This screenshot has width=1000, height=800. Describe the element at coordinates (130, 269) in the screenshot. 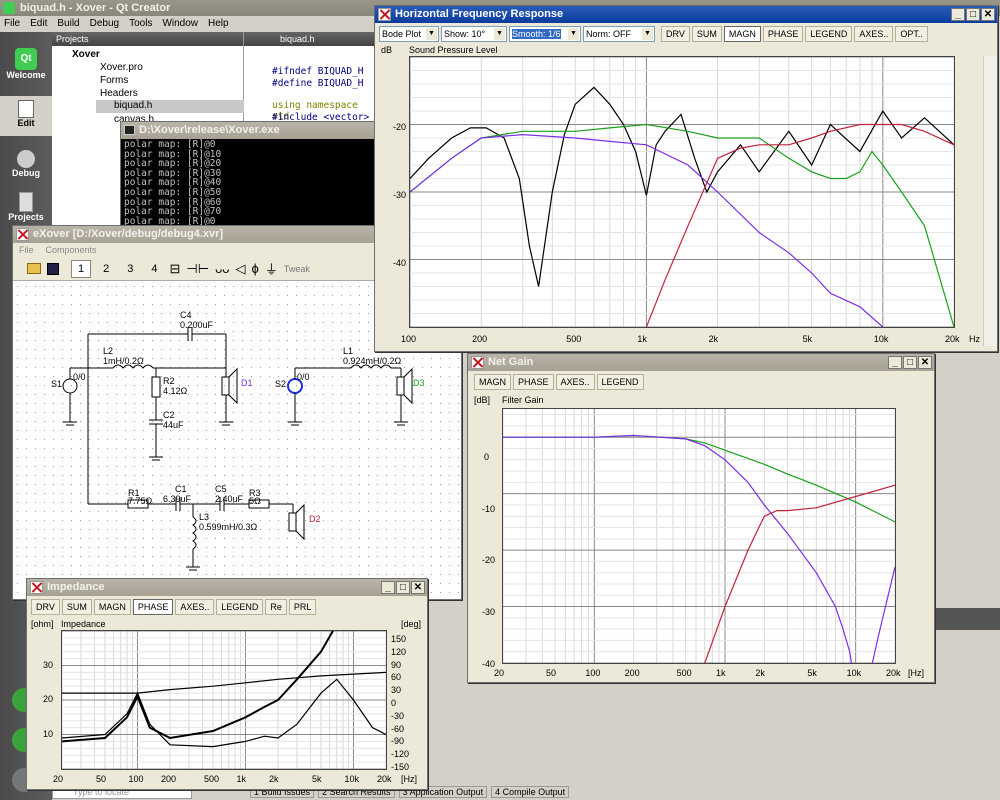

I see `page-3-tab: 3` at that location.